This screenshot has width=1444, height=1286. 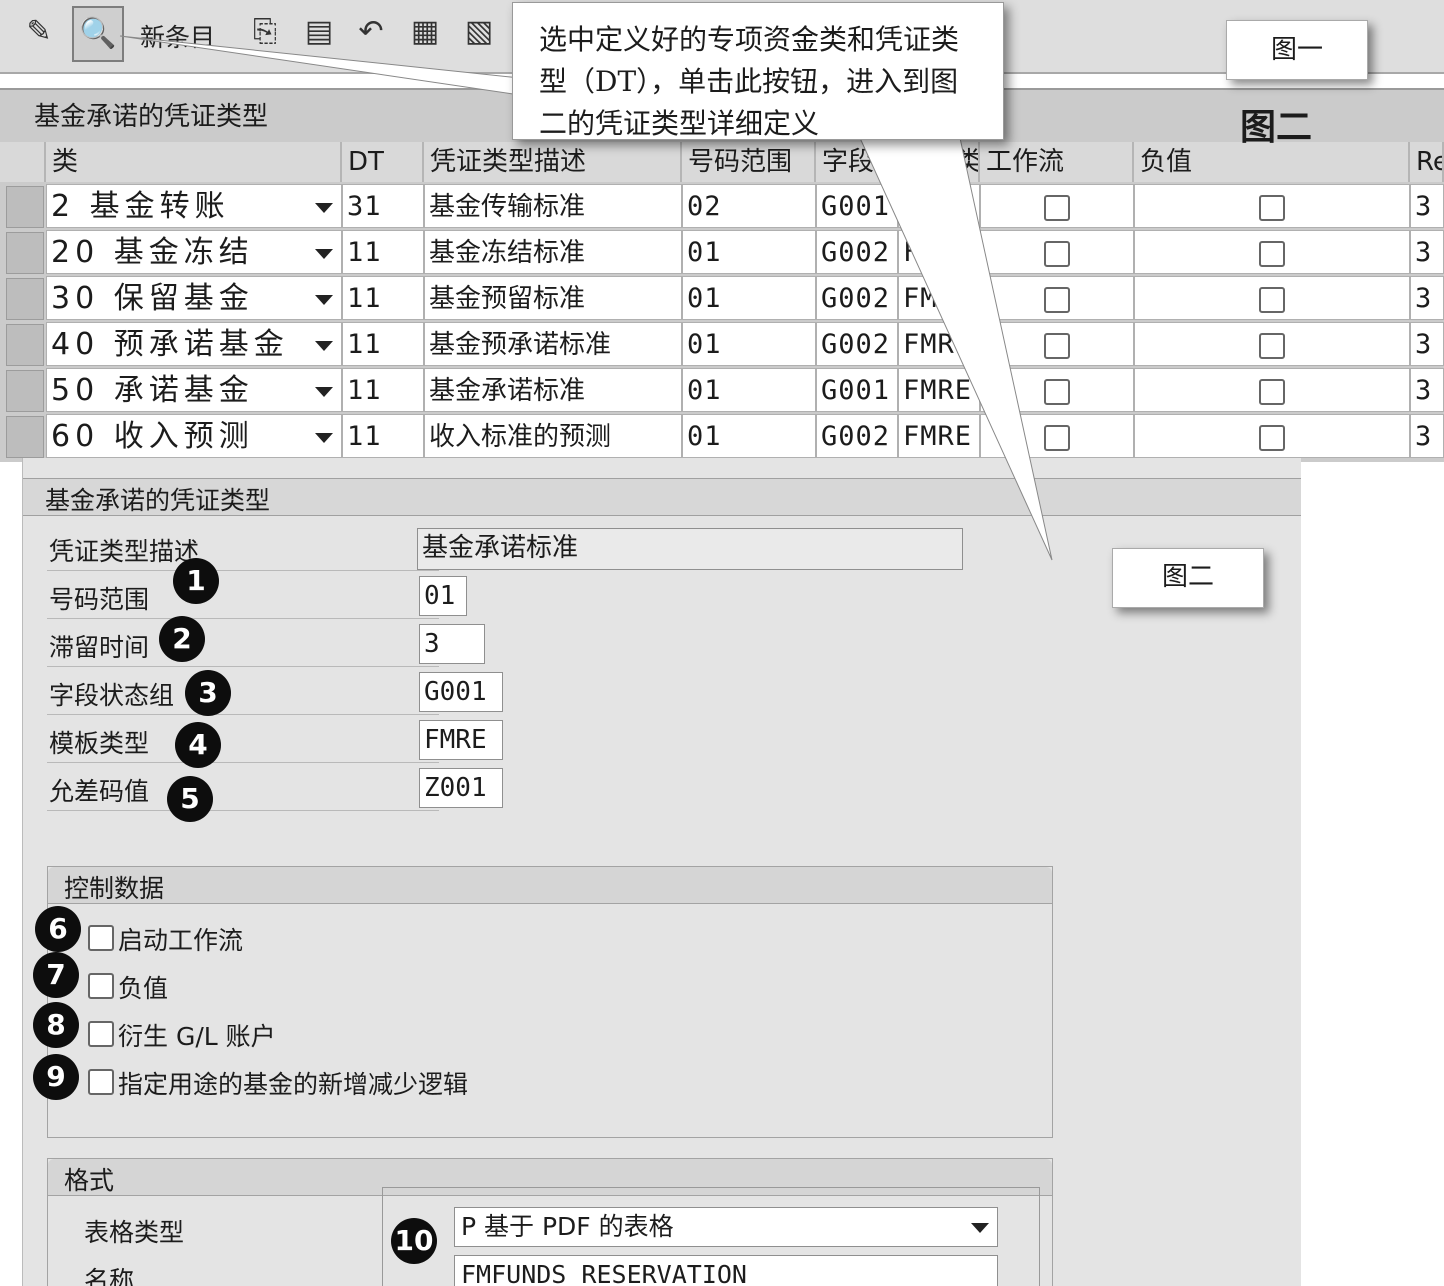 What do you see at coordinates (980, 1228) in the screenshot?
I see `chevron-down-icon` at bounding box center [980, 1228].